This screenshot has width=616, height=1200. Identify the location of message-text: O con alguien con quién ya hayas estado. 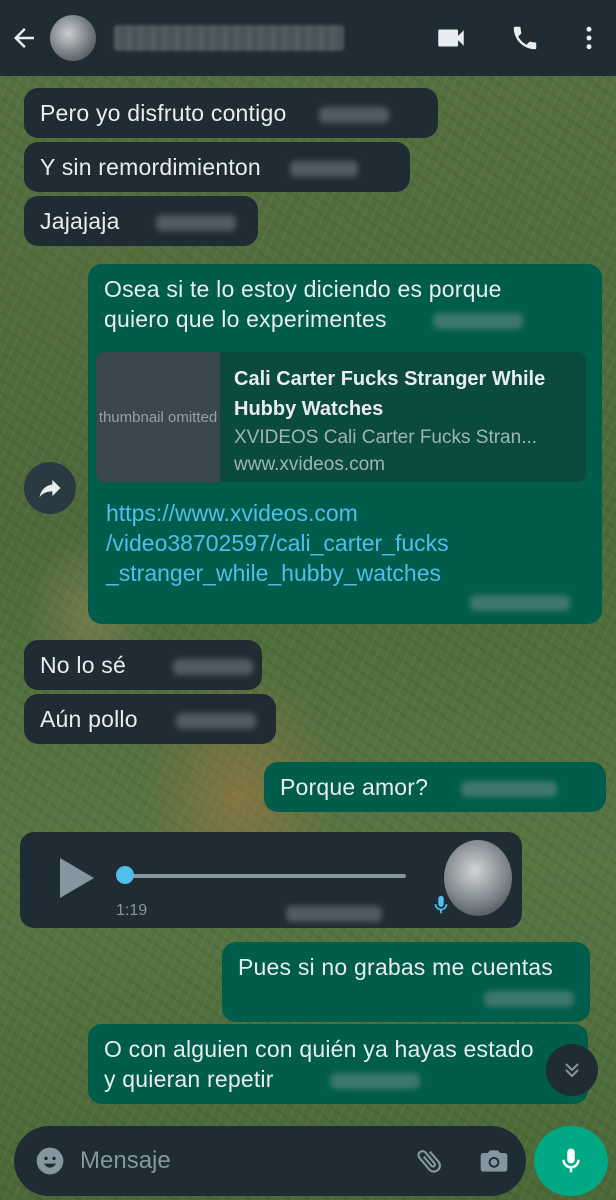
(319, 1049).